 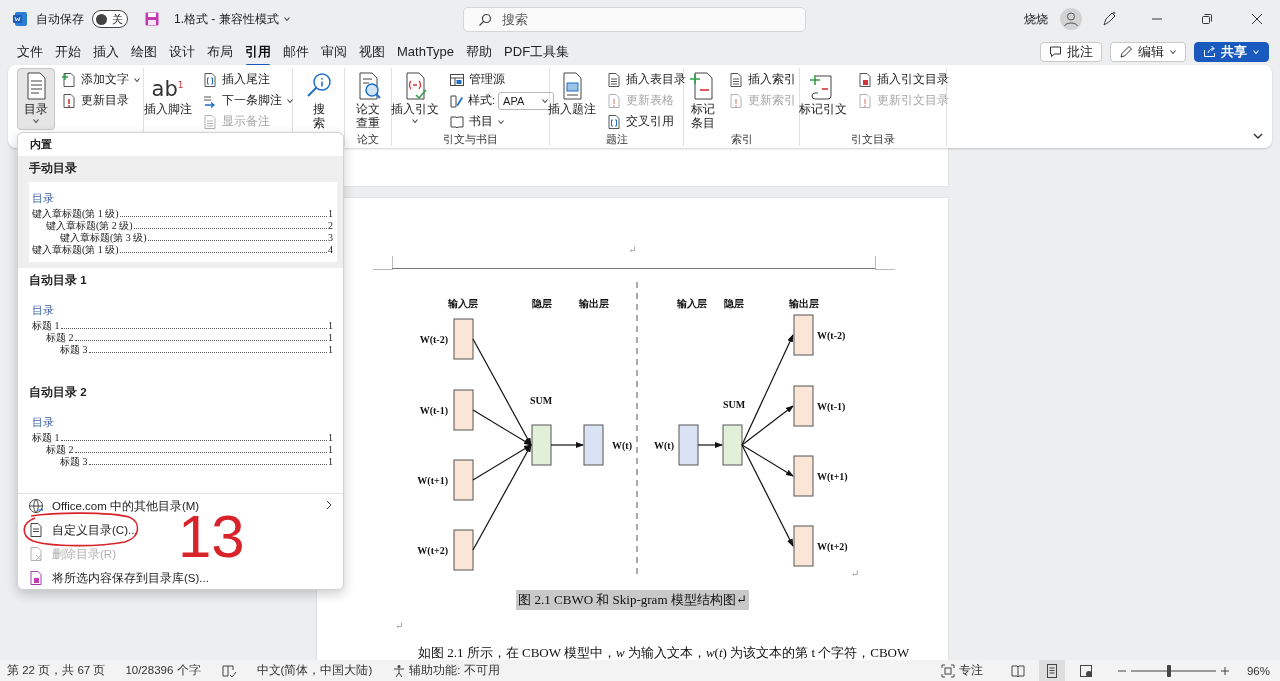 I want to click on ribbon-tab: 开始, so click(x=68, y=51).